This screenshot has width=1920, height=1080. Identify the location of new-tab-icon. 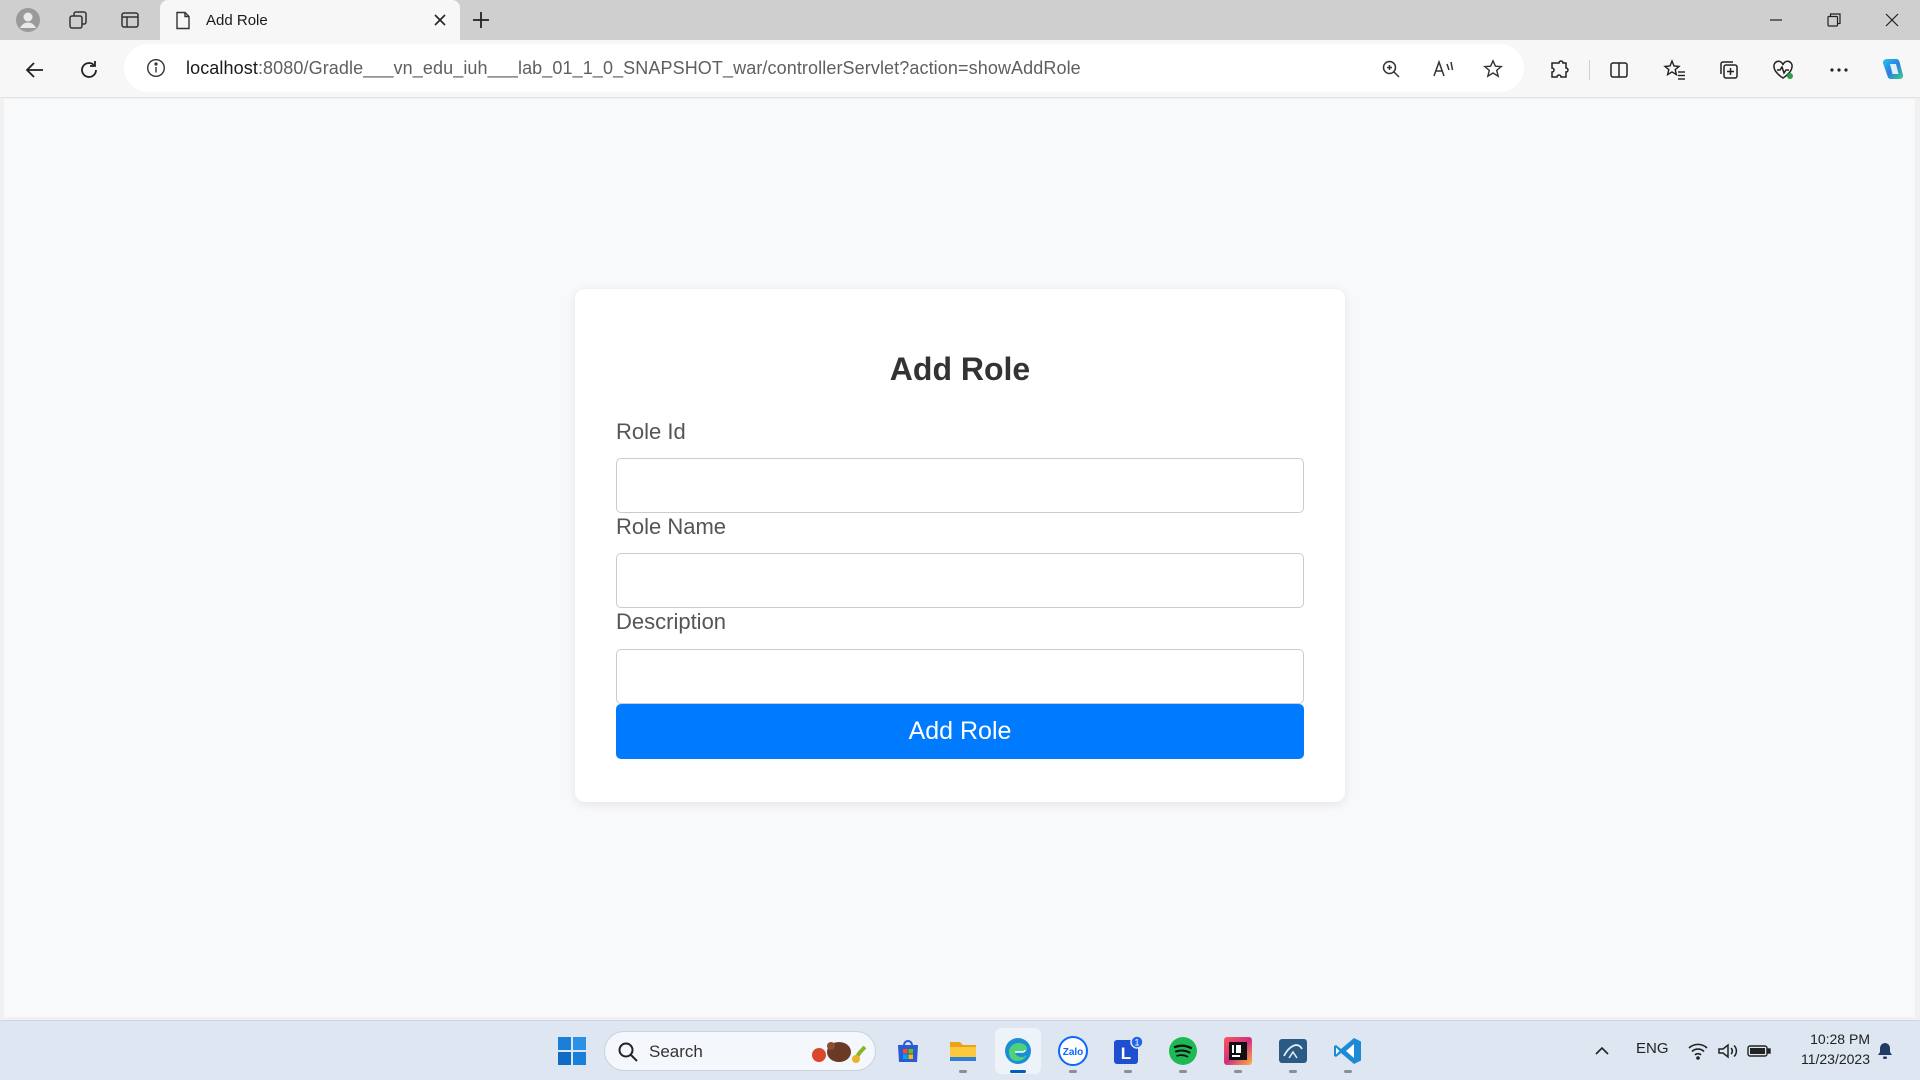
(481, 20).